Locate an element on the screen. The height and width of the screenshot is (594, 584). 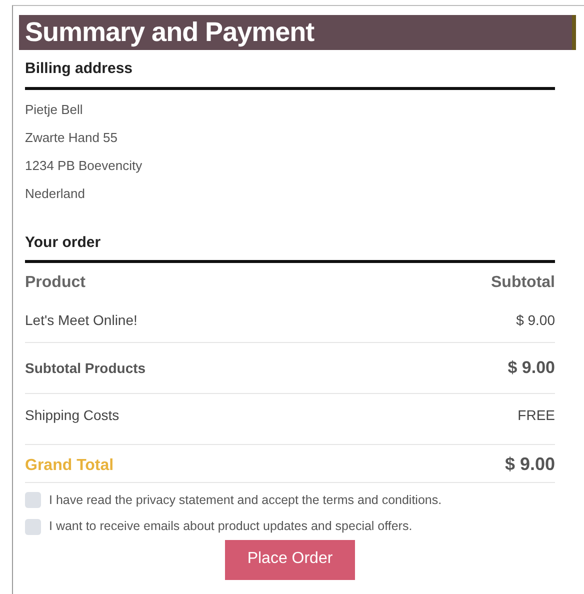
section-heading: Your order is located at coordinates (290, 243).